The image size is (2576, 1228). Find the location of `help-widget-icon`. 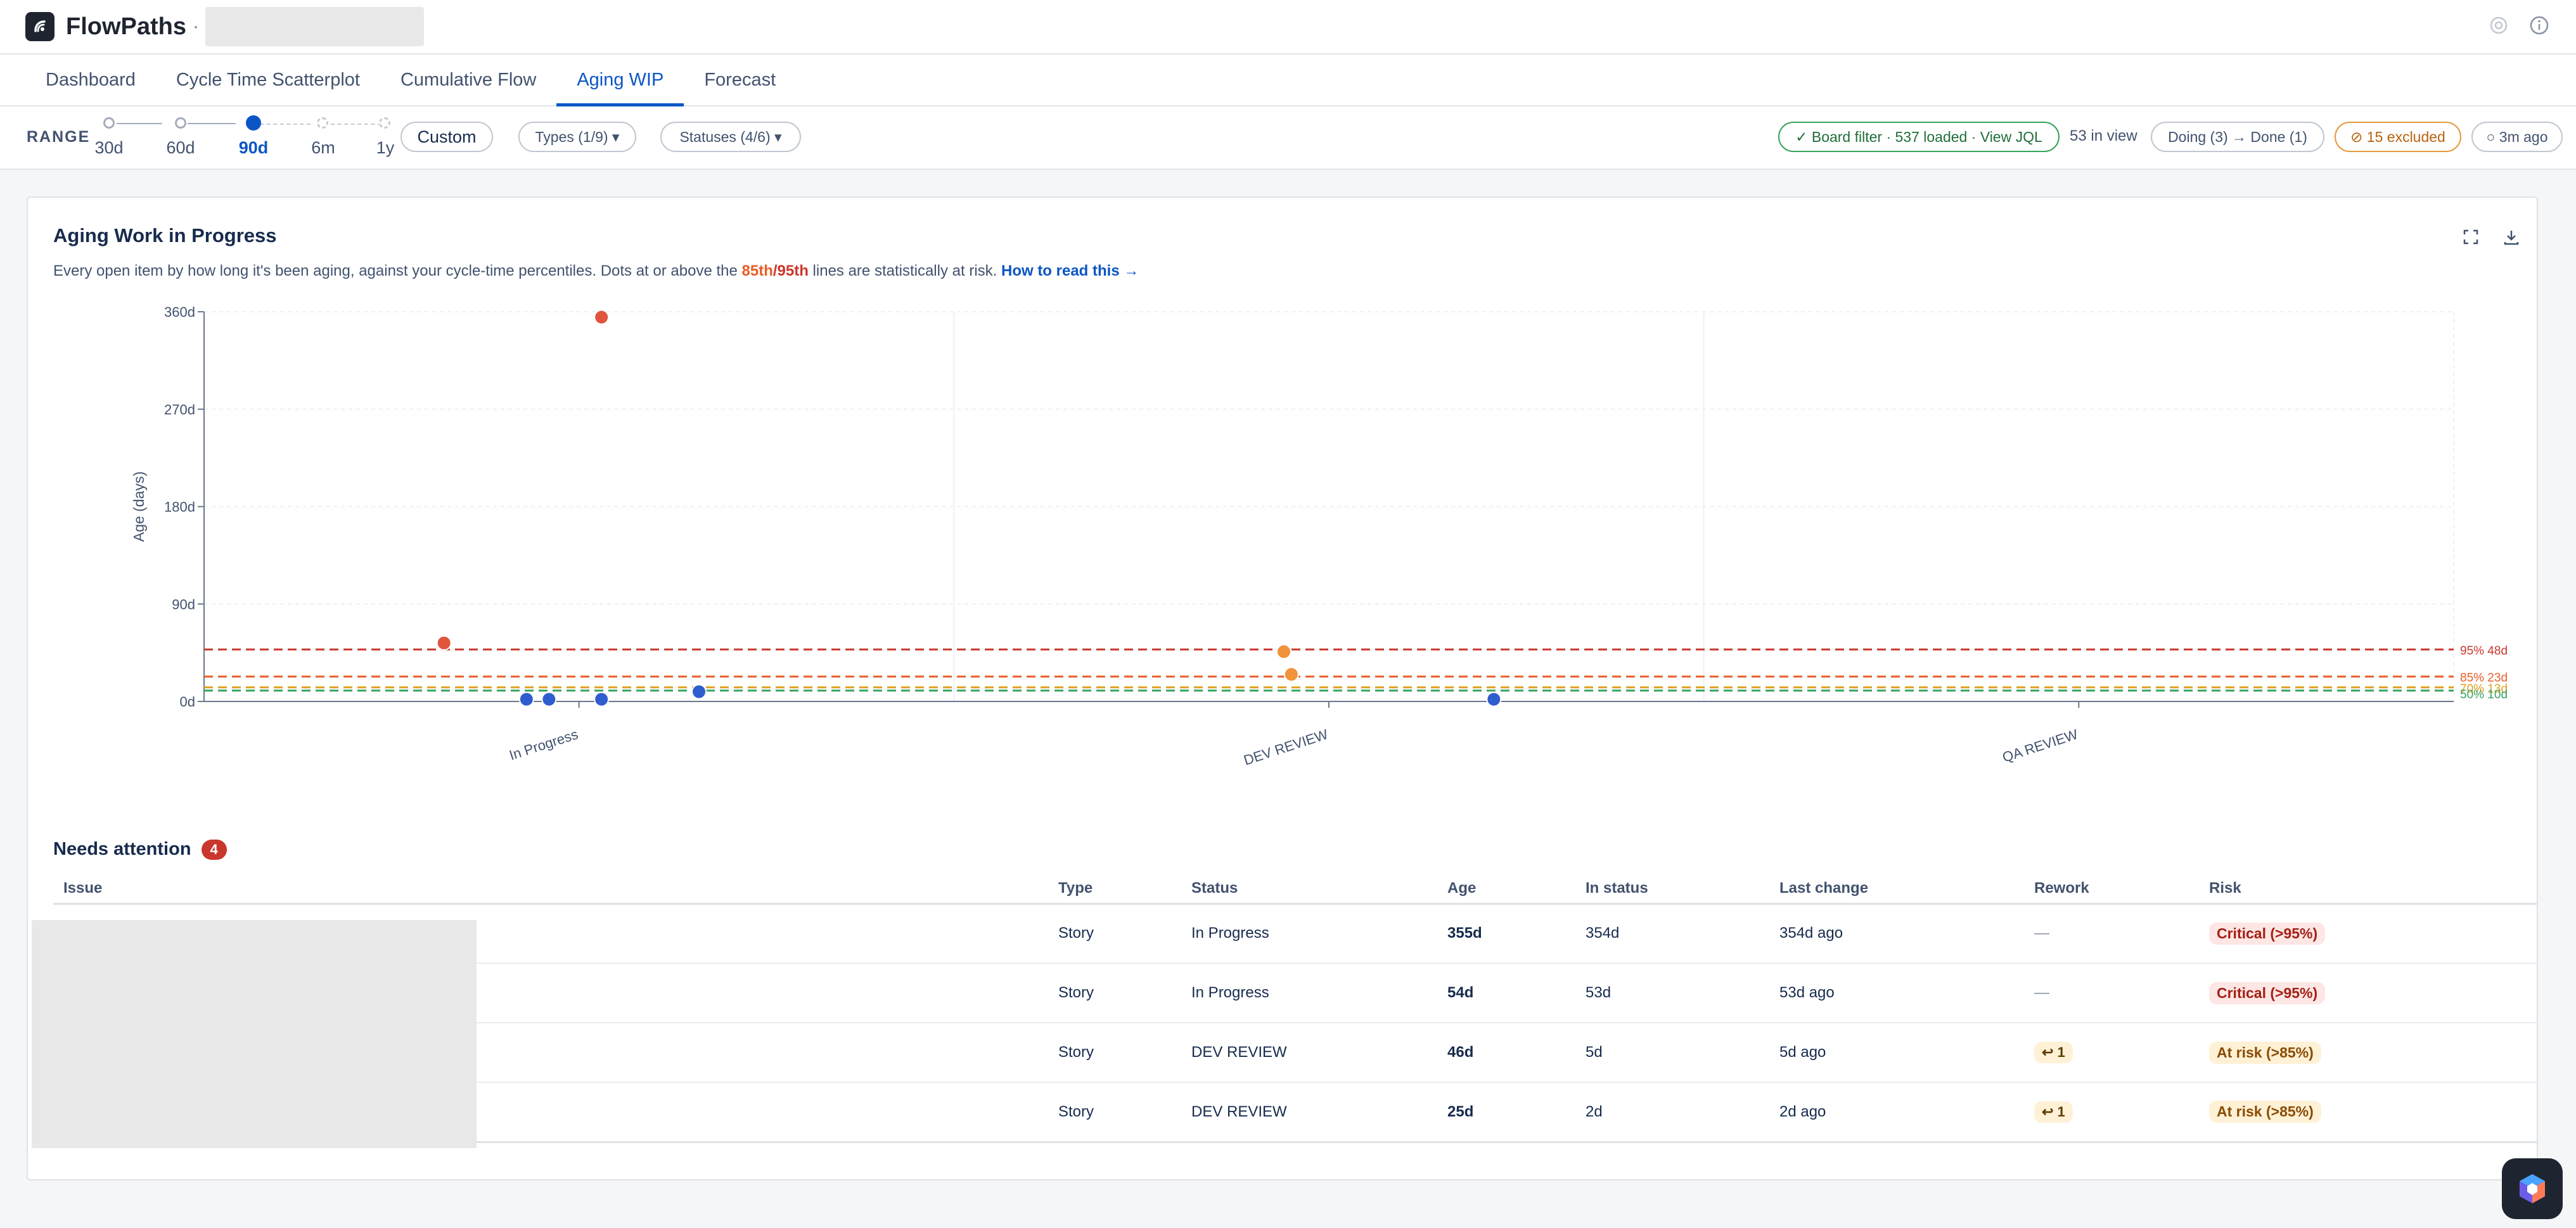

help-widget-icon is located at coordinates (2532, 1188).